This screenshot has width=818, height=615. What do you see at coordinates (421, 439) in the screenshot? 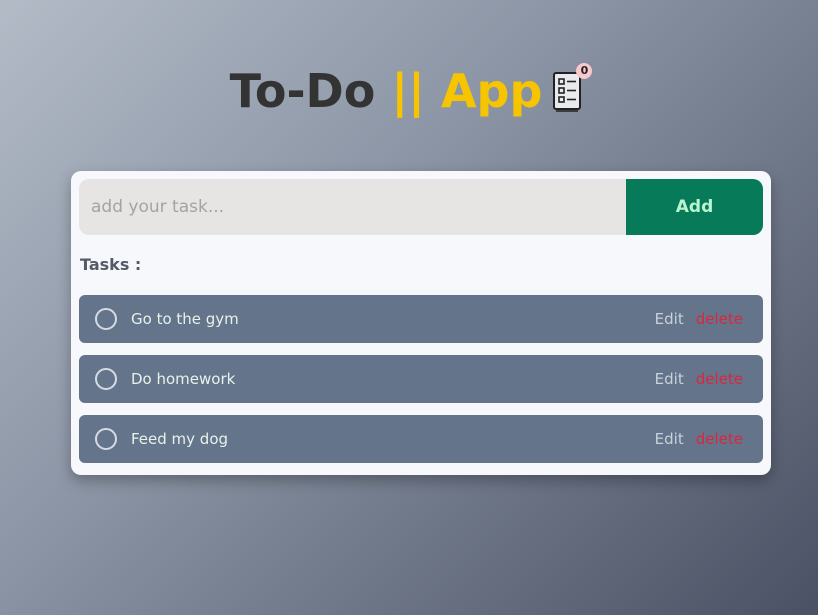
I see `task-item: Feed my dog Edit delete` at bounding box center [421, 439].